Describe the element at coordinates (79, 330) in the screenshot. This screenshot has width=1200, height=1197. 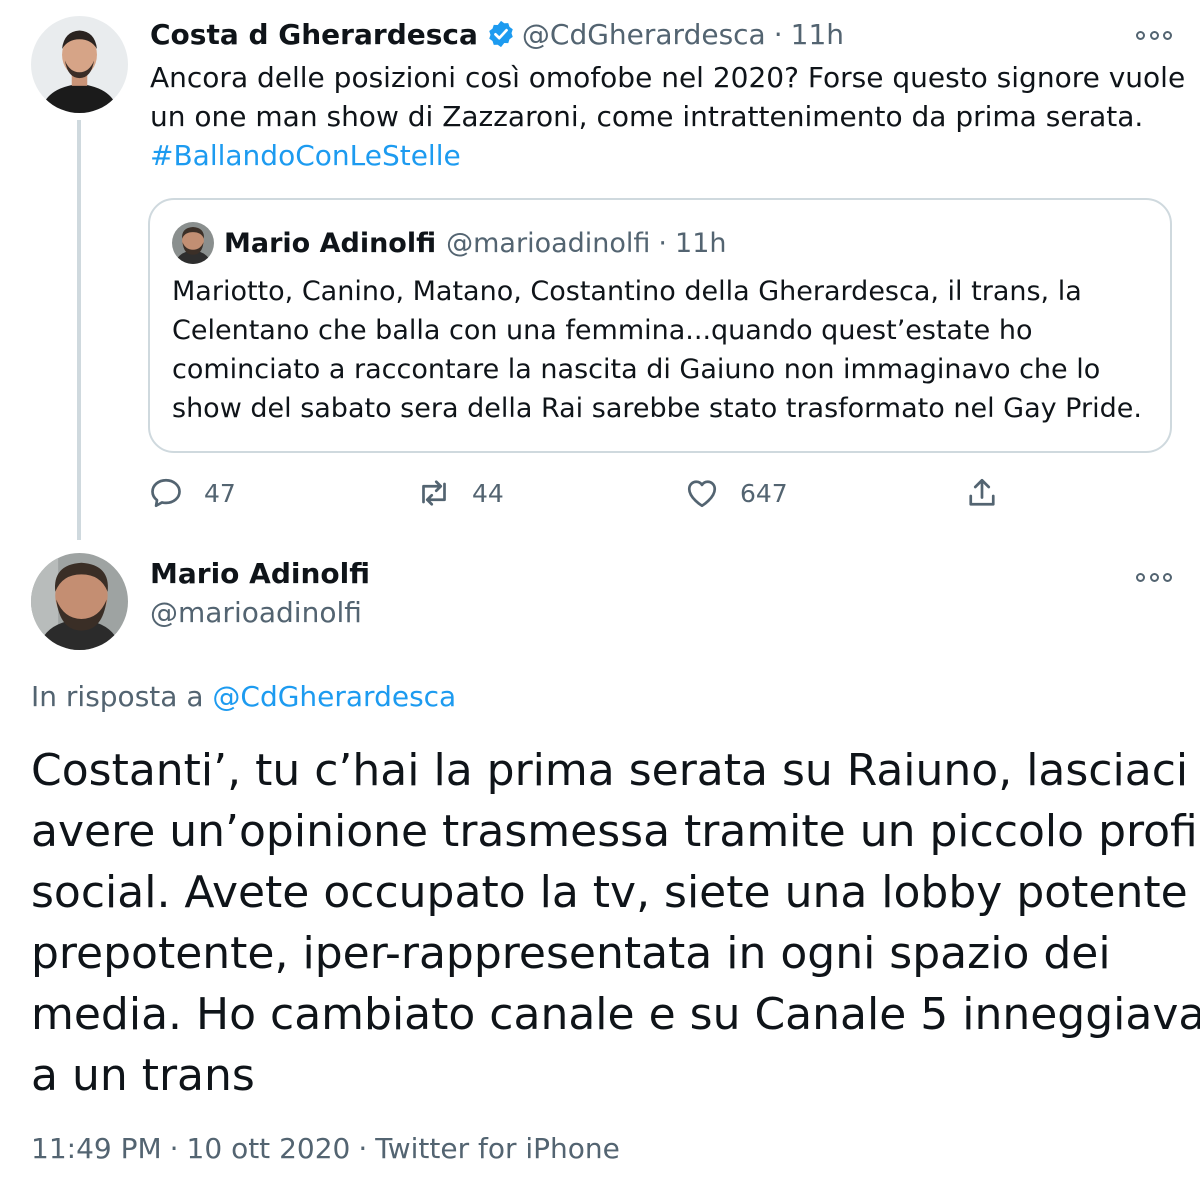
I see `thread-connector-line` at that location.